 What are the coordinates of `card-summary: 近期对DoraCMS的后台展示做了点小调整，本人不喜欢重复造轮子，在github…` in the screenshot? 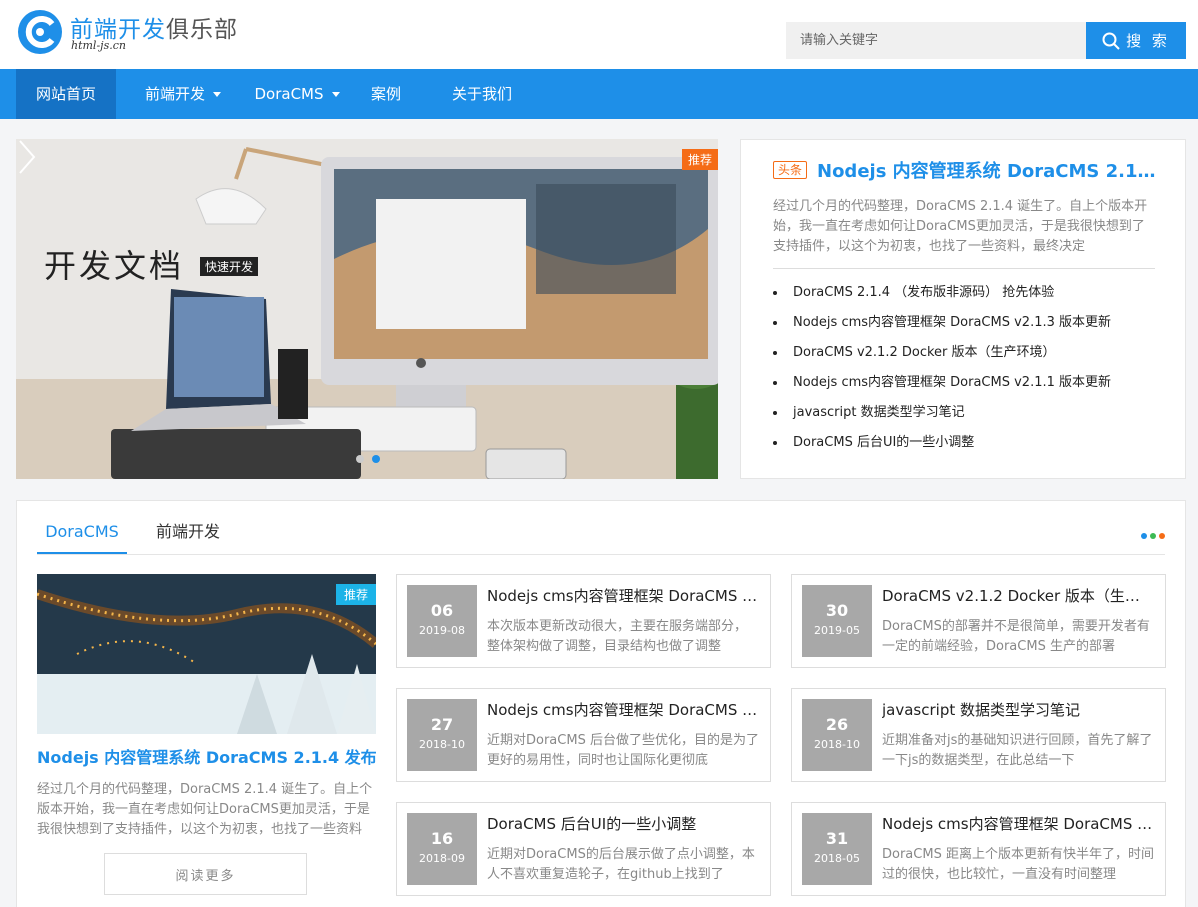 It's located at (621, 864).